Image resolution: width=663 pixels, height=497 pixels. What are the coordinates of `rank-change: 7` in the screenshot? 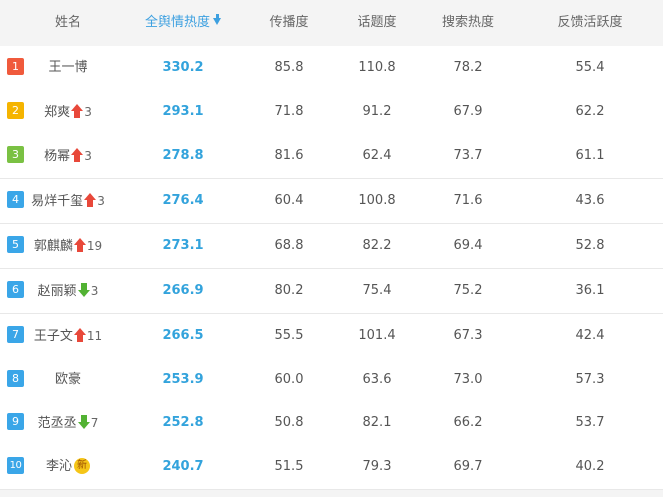 It's located at (94, 423).